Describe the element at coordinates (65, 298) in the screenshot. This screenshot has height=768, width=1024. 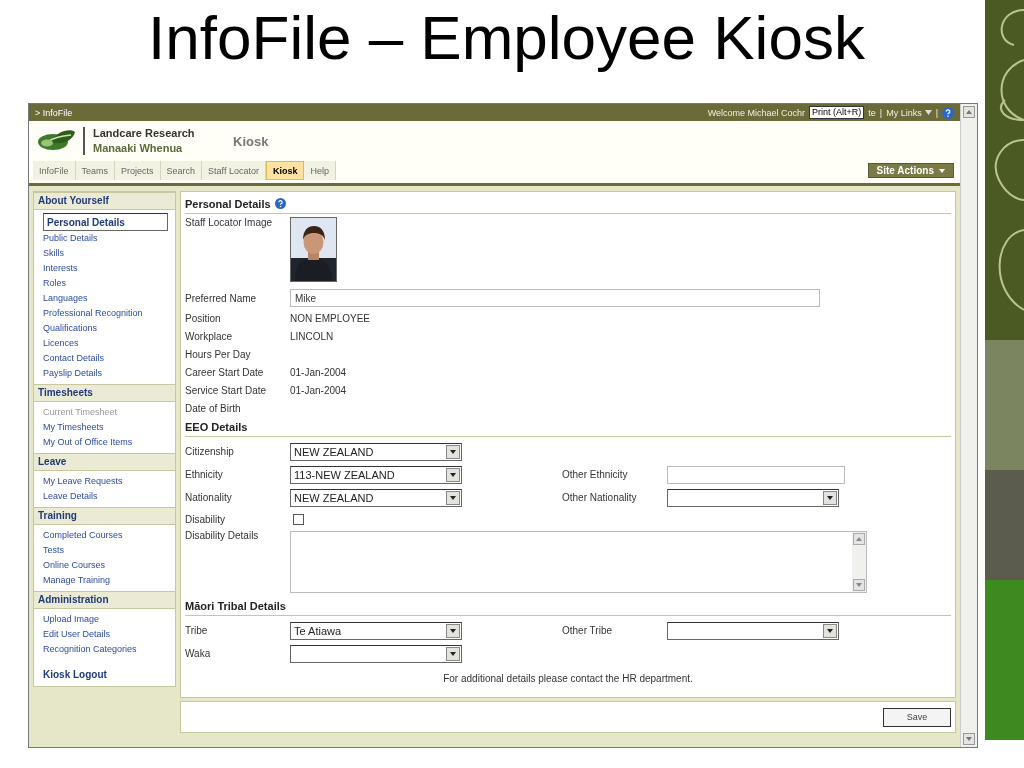
I see `sidebar-link: Languages` at that location.